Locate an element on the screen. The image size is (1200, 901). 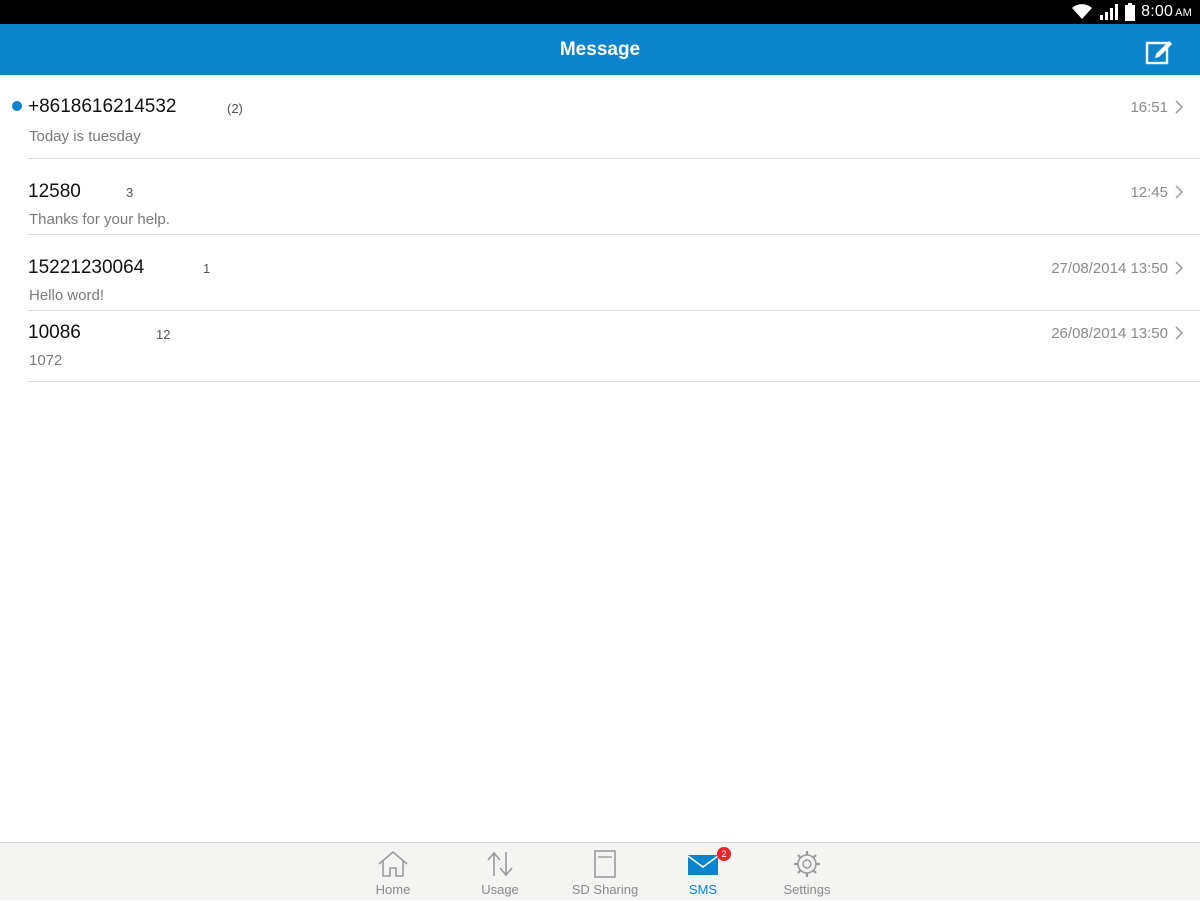
message-time: 12:45 is located at coordinates (1149, 192).